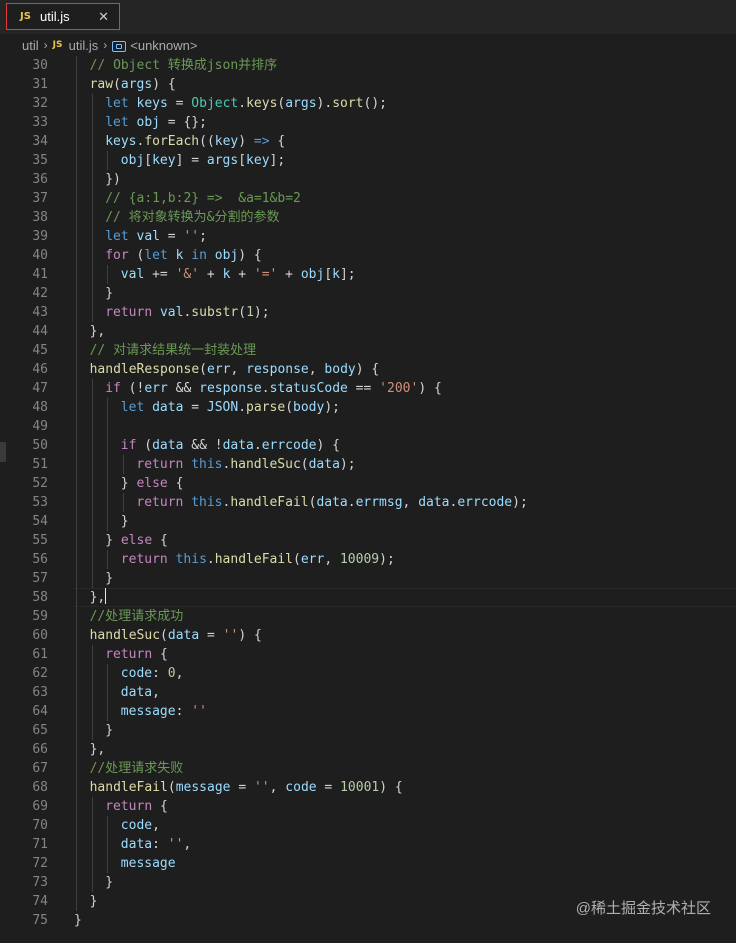 The image size is (736, 943). Describe the element at coordinates (309, 407) in the screenshot. I see `code-token: body` at that location.